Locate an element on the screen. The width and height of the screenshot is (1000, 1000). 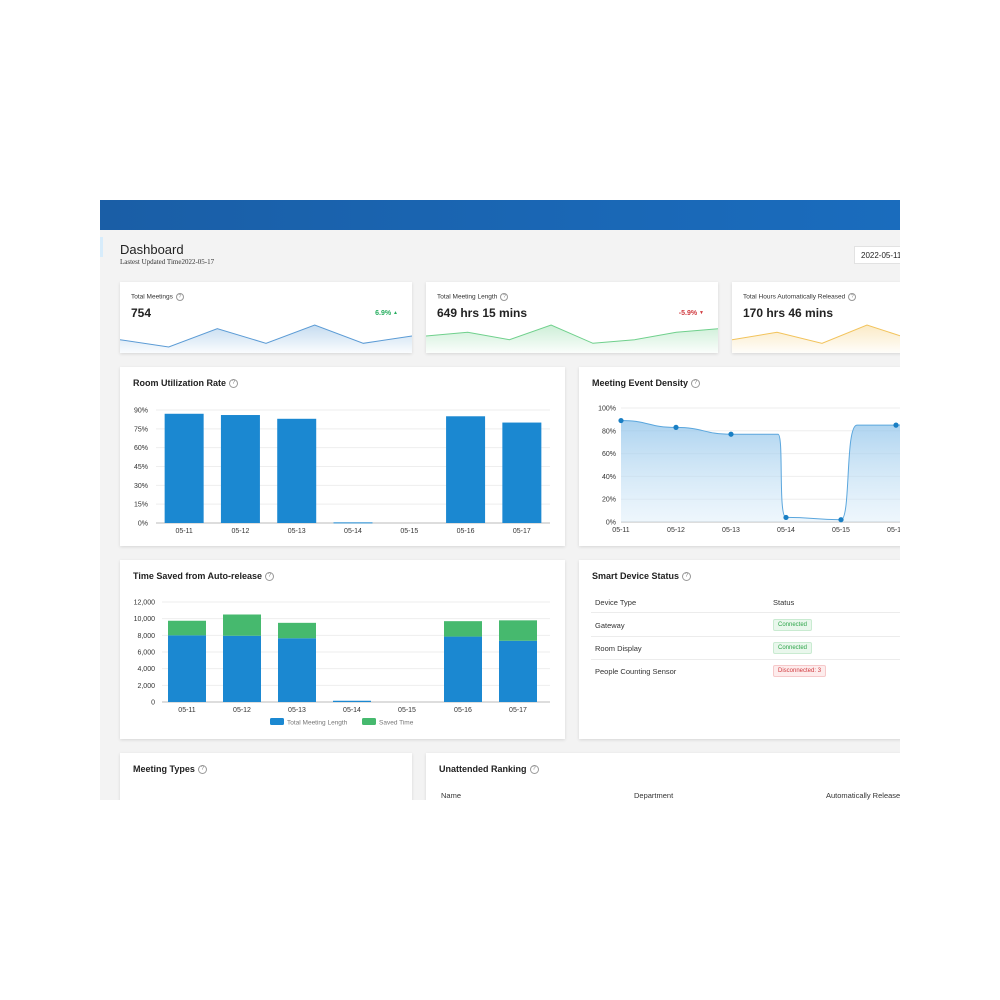
legend-label: Total Meeting Length is located at coordinates (317, 723).